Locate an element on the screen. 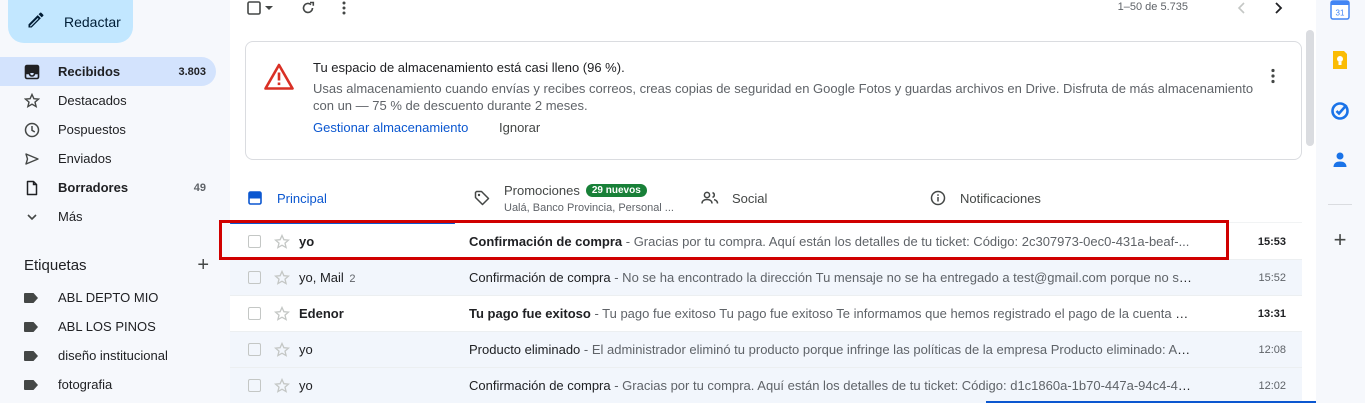 The image size is (1365, 403). next-page-icon is located at coordinates (1278, 8).